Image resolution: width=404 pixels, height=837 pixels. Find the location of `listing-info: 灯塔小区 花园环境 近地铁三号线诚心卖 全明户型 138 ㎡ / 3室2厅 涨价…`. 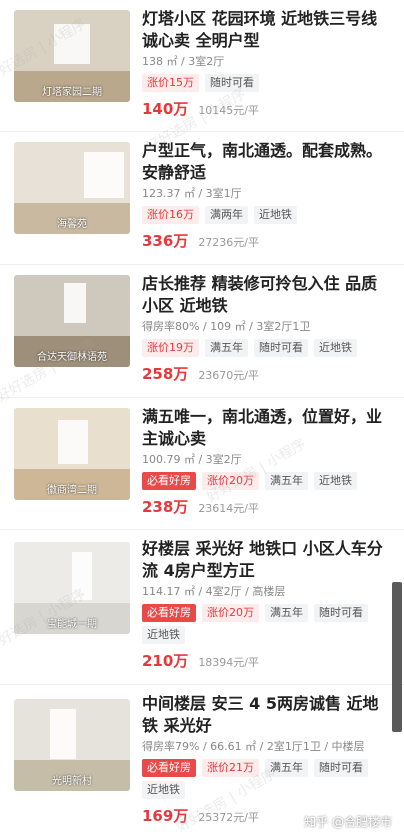

listing-info: 灯塔小区 花园环境 近地铁三号线诚心卖 全明户型 138 ㎡ / 3室2厅 涨价… is located at coordinates (266, 63).